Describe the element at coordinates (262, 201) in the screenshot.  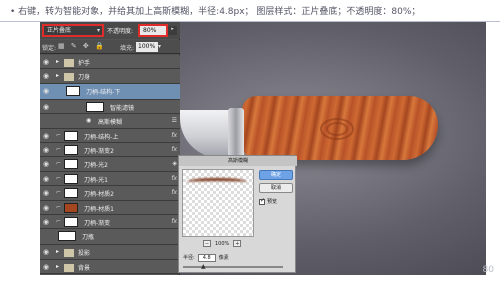
I see `checkbox-icon` at that location.